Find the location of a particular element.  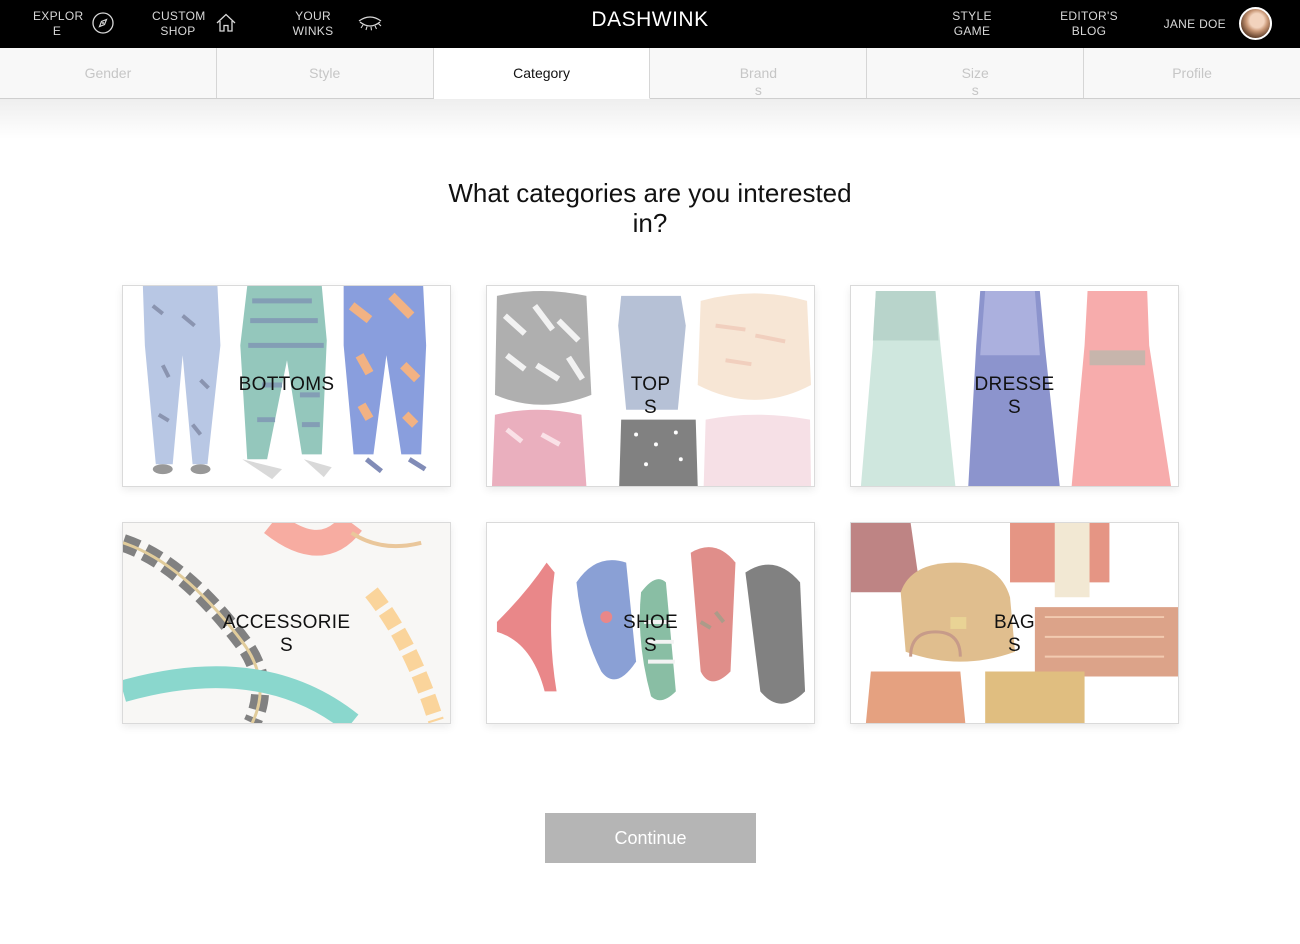

nav-editors-blog: EDITOR'S BLOG is located at coordinates (1089, 24).